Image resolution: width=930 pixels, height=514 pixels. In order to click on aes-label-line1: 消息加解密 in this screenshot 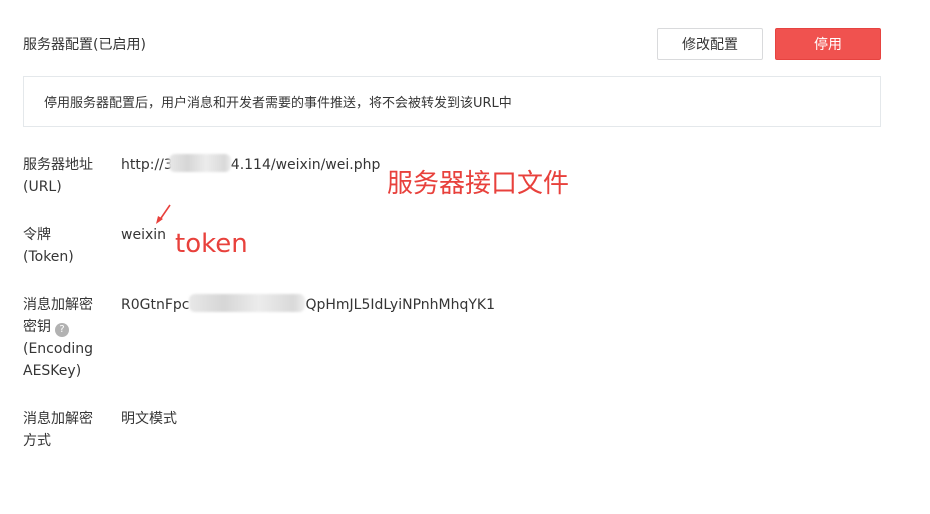, I will do `click(58, 305)`.